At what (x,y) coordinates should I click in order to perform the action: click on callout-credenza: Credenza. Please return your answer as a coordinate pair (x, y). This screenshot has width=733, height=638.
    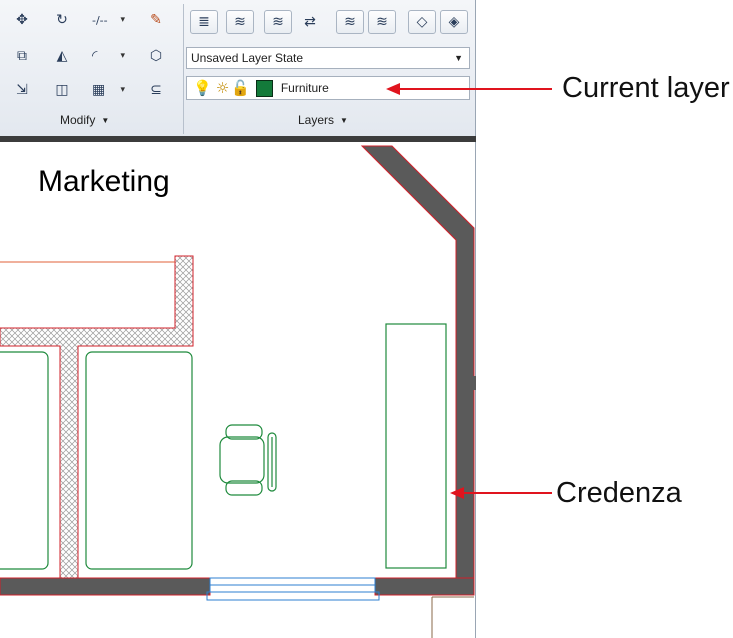
    Looking at the image, I should click on (619, 493).